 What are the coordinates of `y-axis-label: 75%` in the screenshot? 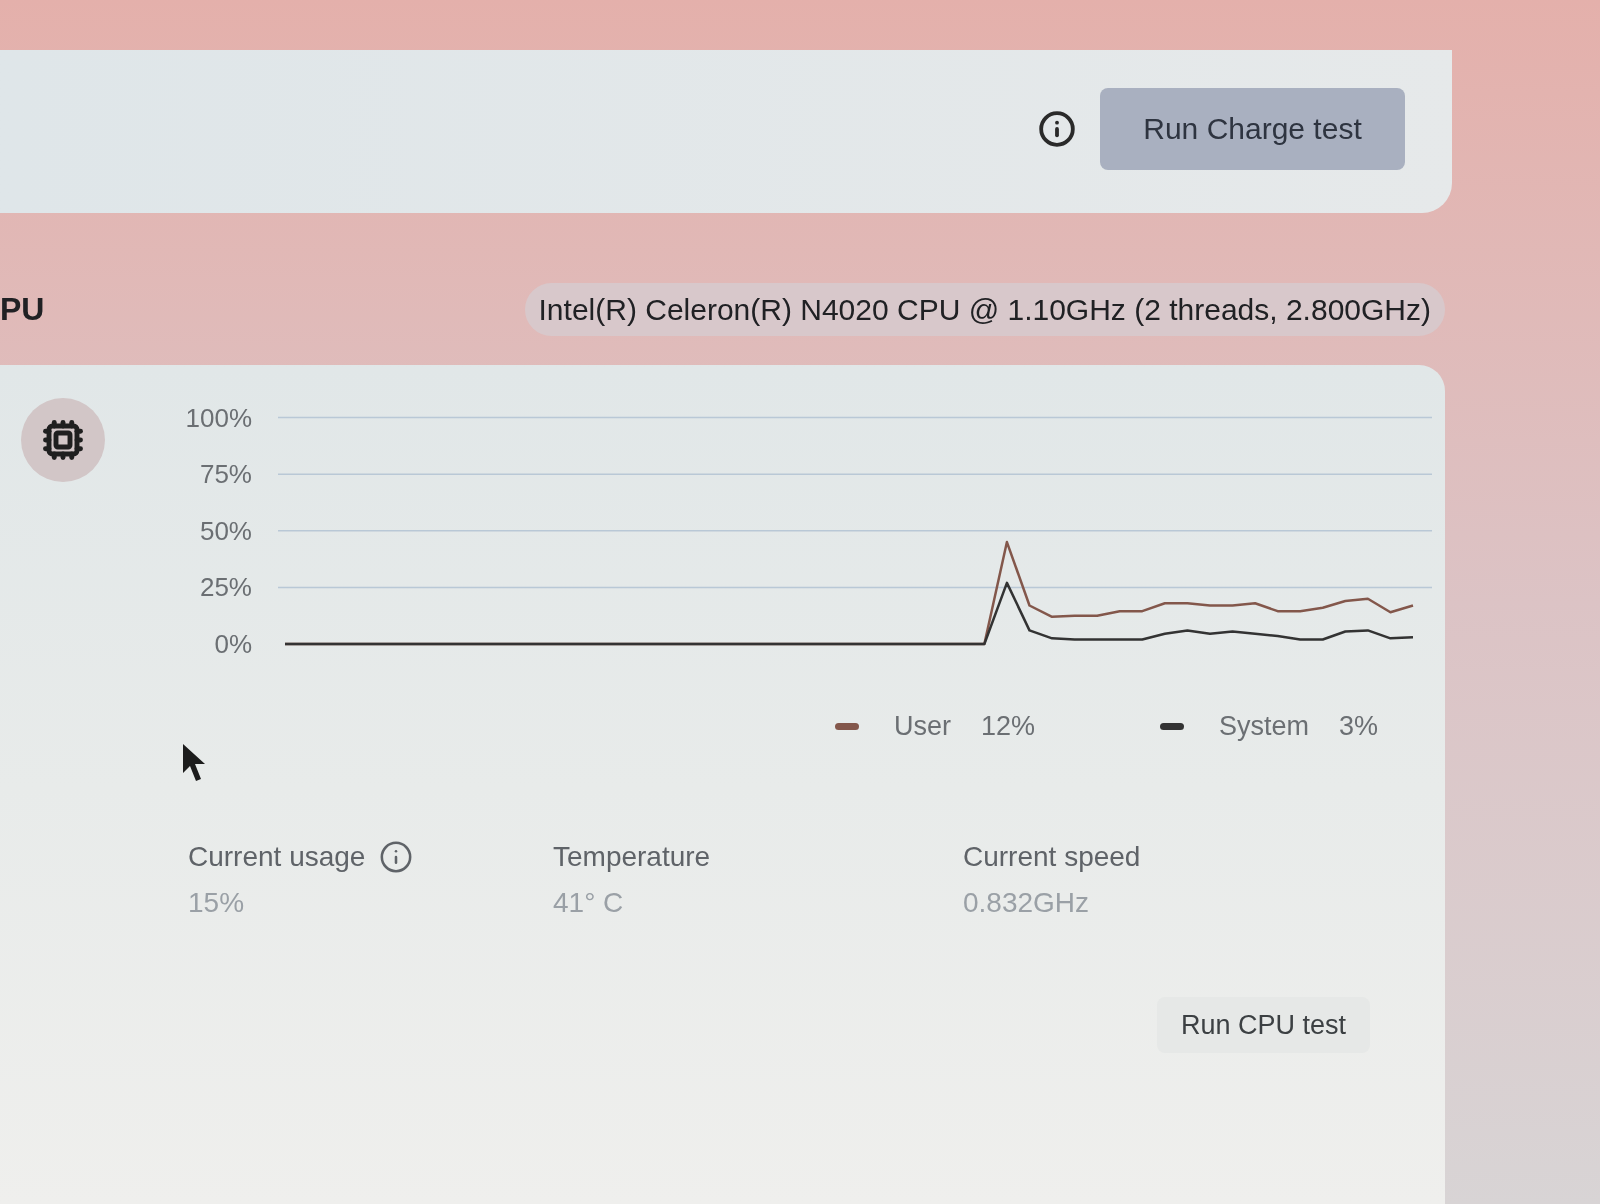 It's located at (225, 474).